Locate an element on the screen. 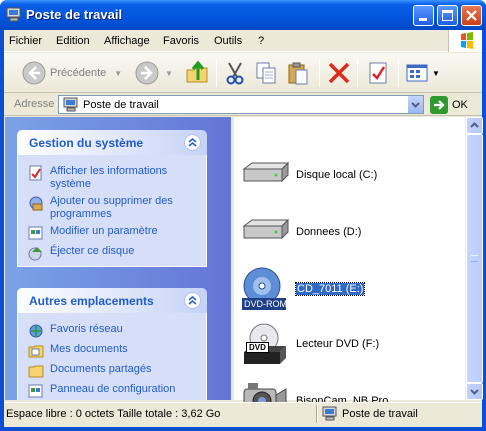 This screenshot has height=431, width=486. address-dropdown-button is located at coordinates (415, 104).